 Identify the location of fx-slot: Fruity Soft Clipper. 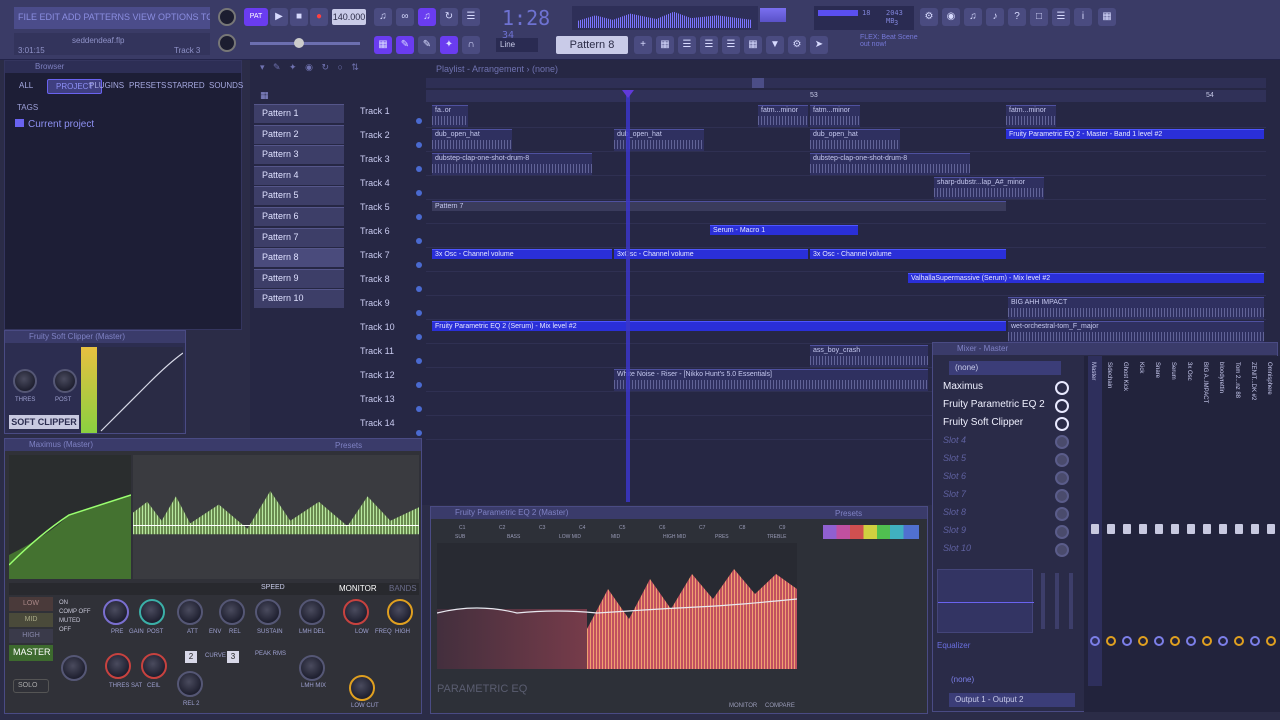
(1005, 424).